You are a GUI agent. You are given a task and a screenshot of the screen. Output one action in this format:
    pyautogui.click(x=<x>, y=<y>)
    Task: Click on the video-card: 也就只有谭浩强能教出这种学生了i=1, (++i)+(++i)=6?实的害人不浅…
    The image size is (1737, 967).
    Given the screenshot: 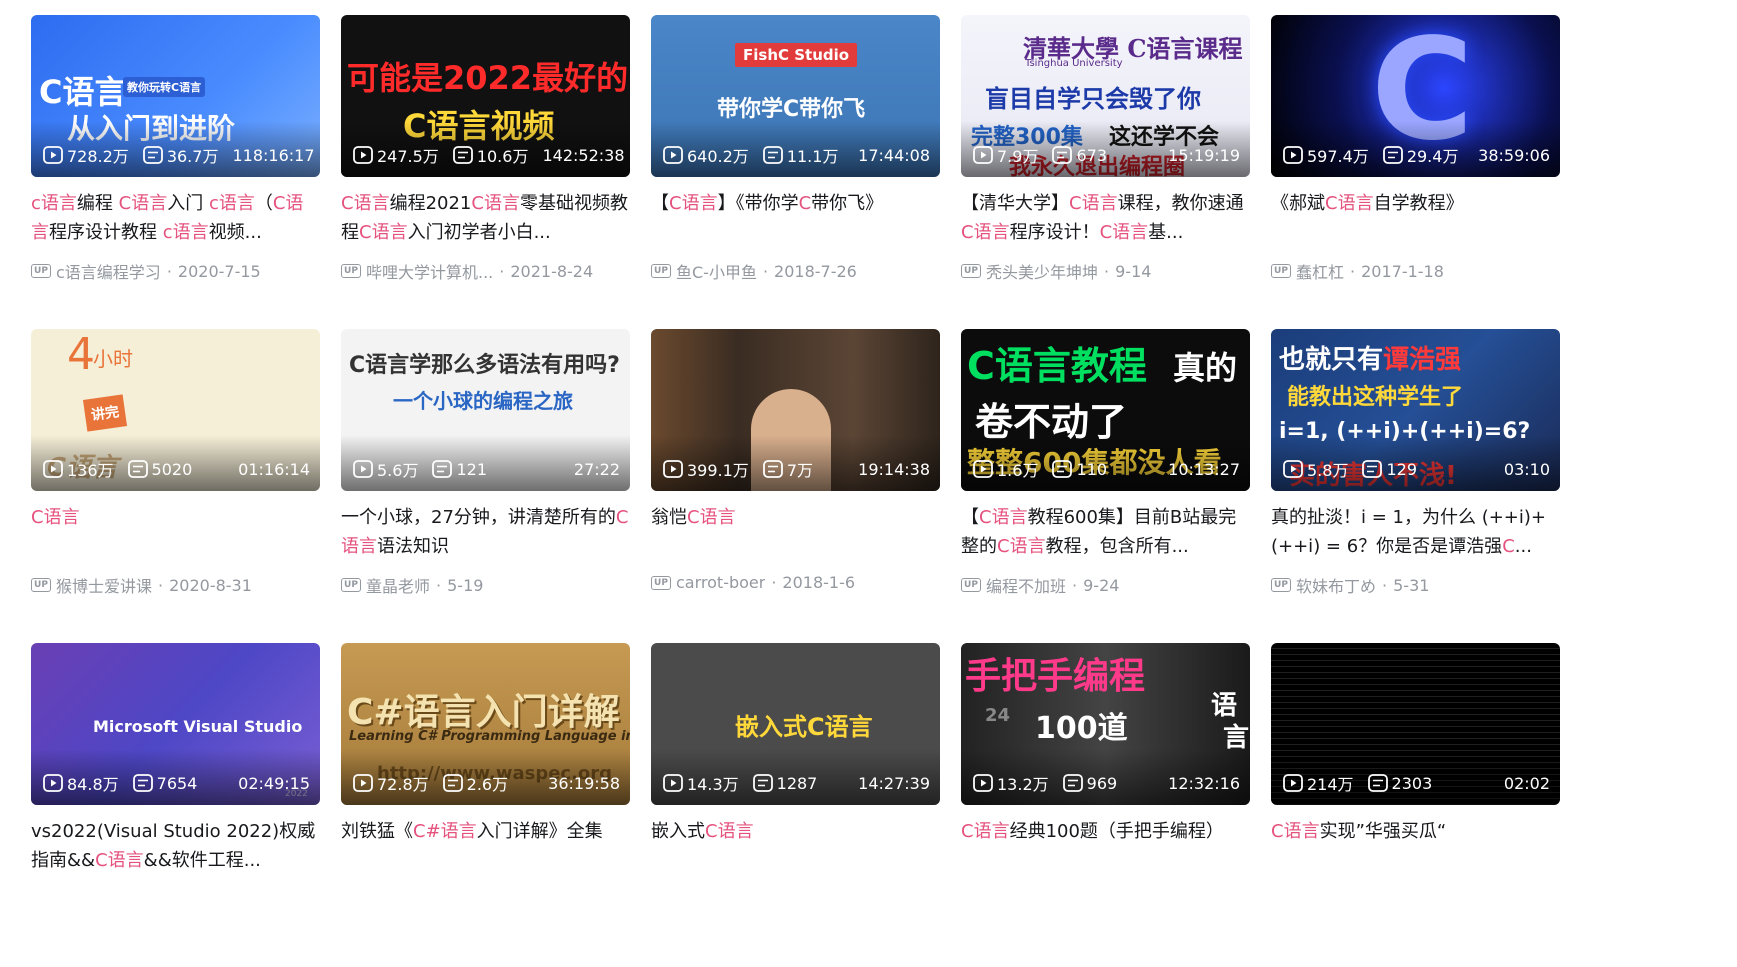 What is the action you would take?
    pyautogui.click(x=1415, y=486)
    